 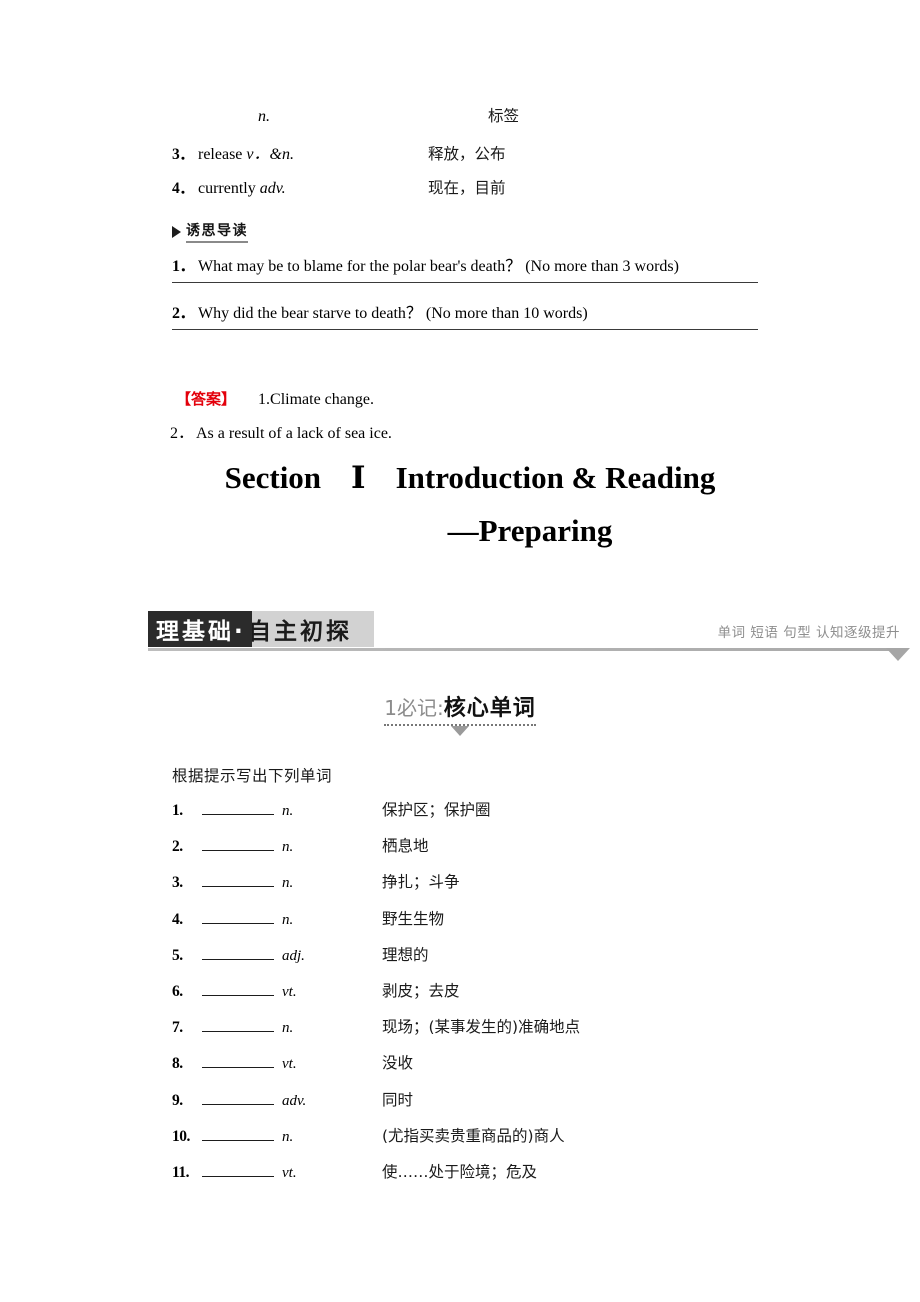 I want to click on wordlist-instruction: 根据提示写出下列单词, so click(x=252, y=776).